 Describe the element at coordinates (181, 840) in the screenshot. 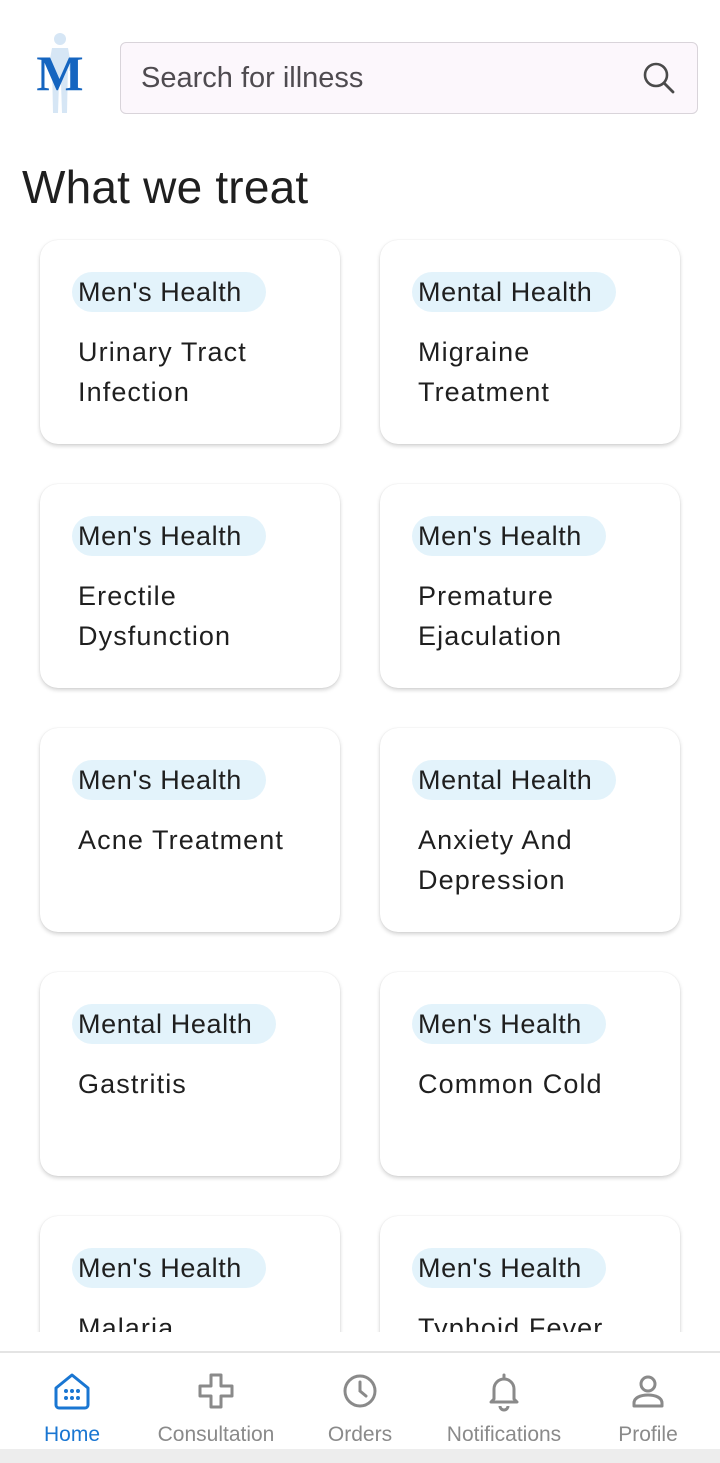

I see `treatment-title: Acne Treatment` at that location.